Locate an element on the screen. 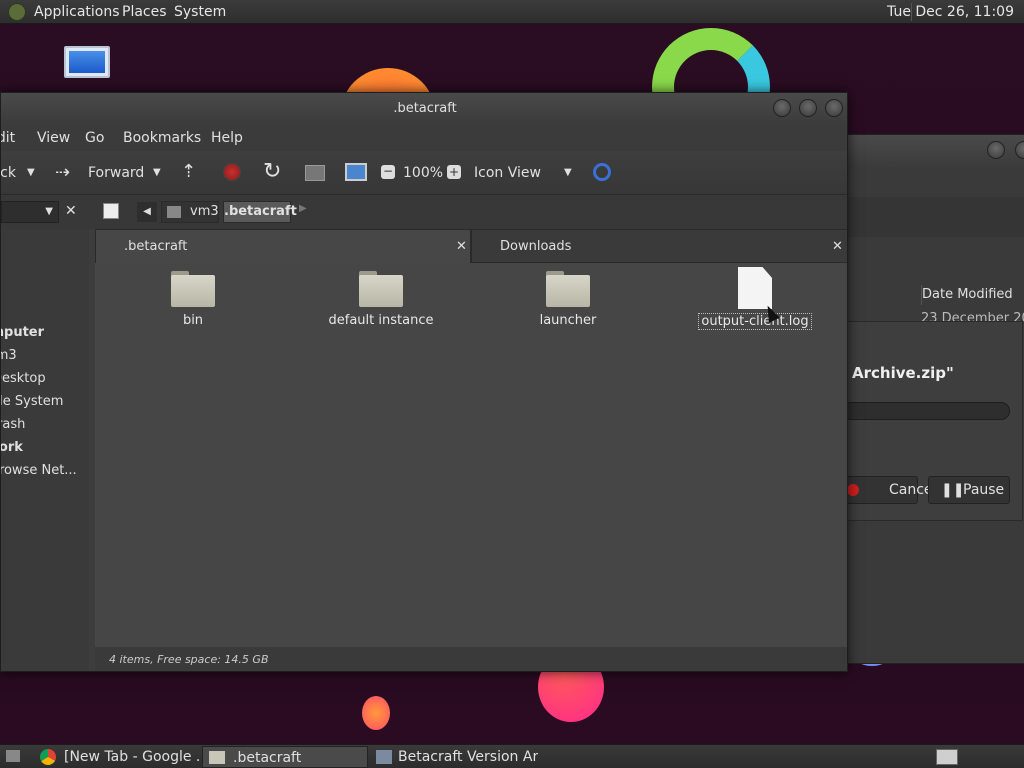 The image size is (1024, 768). archive-title: Archive.zip" is located at coordinates (903, 373).